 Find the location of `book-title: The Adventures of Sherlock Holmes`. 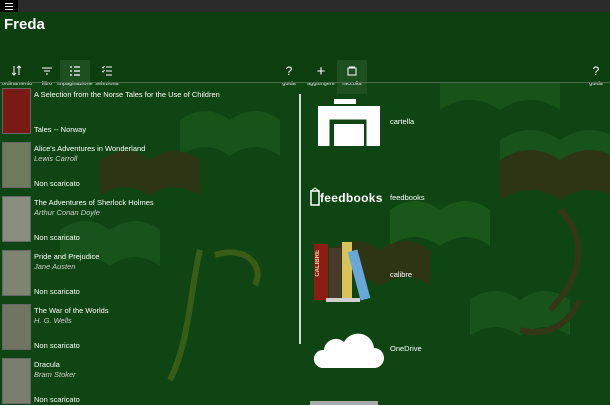

book-title: The Adventures of Sherlock Holmes is located at coordinates (94, 202).